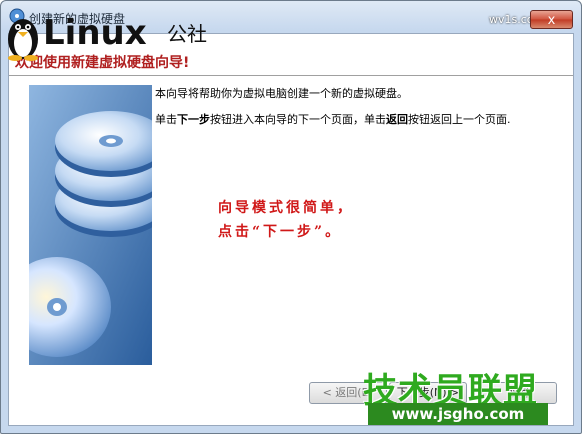 Image resolution: width=582 pixels, height=434 pixels. What do you see at coordinates (90, 225) in the screenshot?
I see `disk-stack-illustration` at bounding box center [90, 225].